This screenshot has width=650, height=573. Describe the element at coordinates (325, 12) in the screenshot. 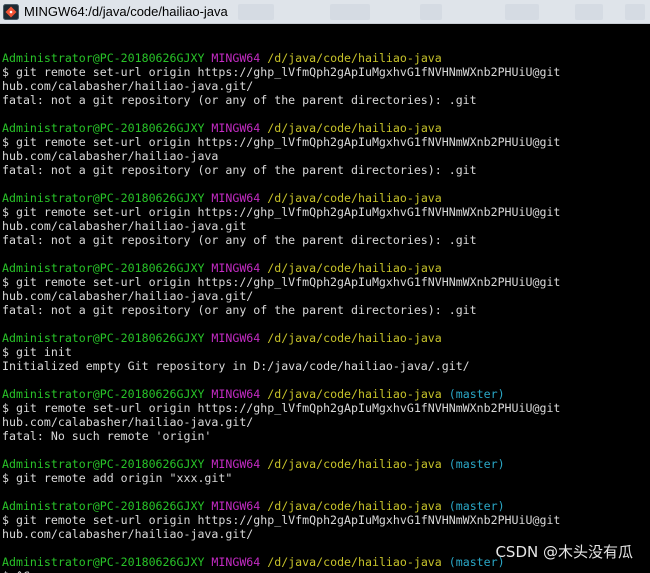

I see `title-bar: MINGW64:/d/java/code/hailiao-java` at that location.